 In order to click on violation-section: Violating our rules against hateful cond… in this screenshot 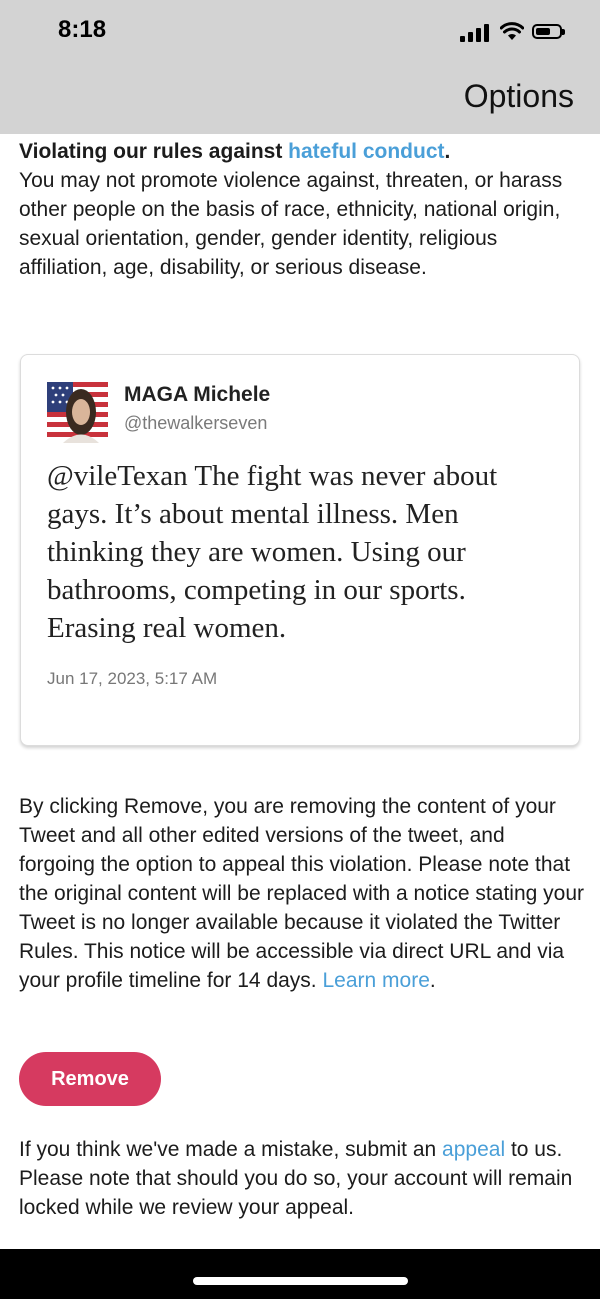, I will do `click(301, 208)`.